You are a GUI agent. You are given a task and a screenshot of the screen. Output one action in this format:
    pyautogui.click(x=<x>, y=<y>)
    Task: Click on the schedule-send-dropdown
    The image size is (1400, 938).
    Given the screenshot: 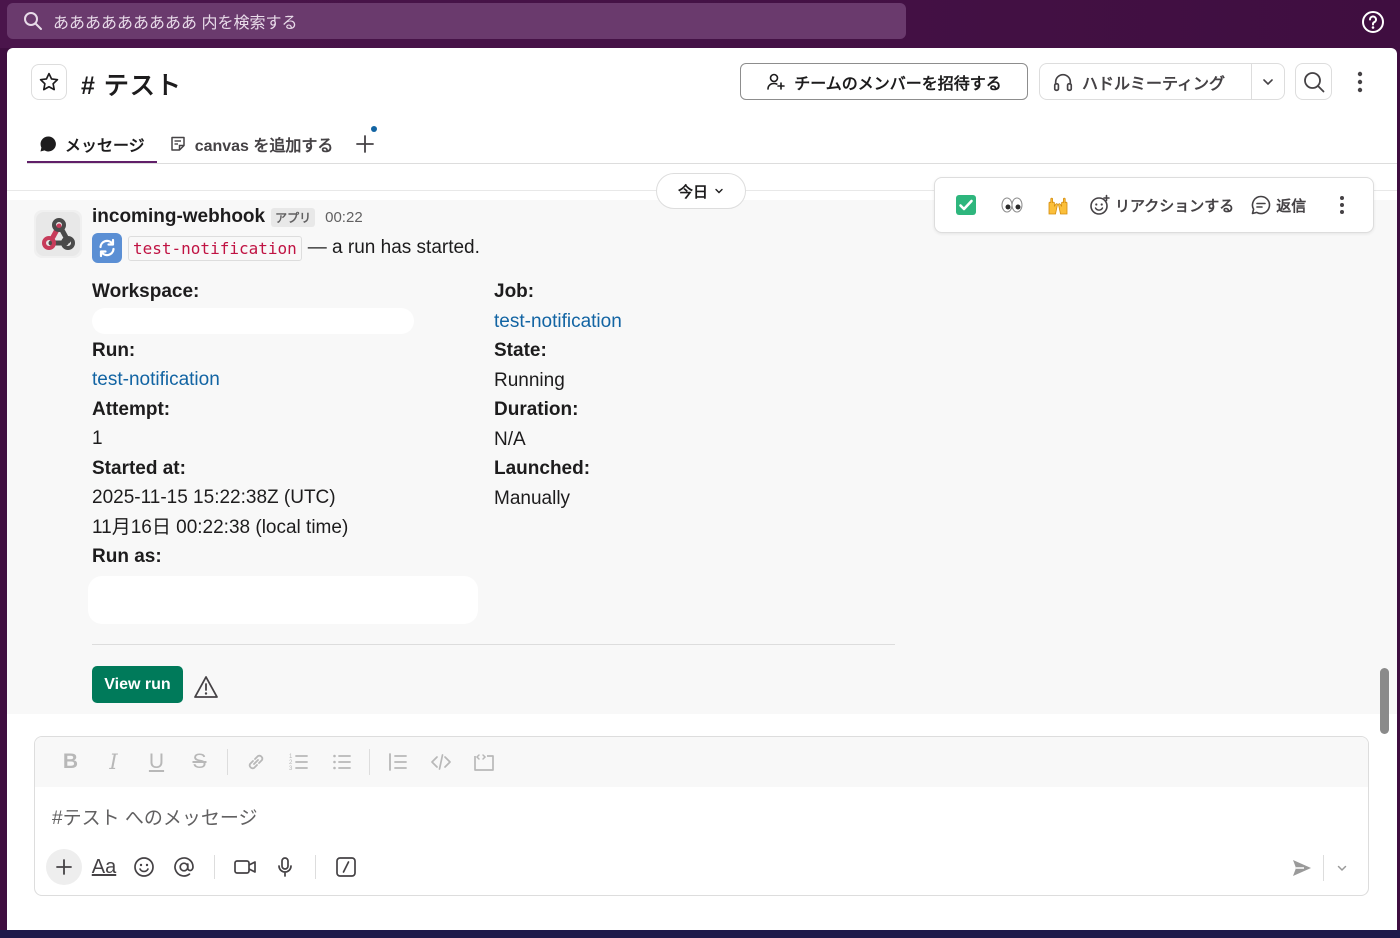 What is the action you would take?
    pyautogui.click(x=1342, y=868)
    